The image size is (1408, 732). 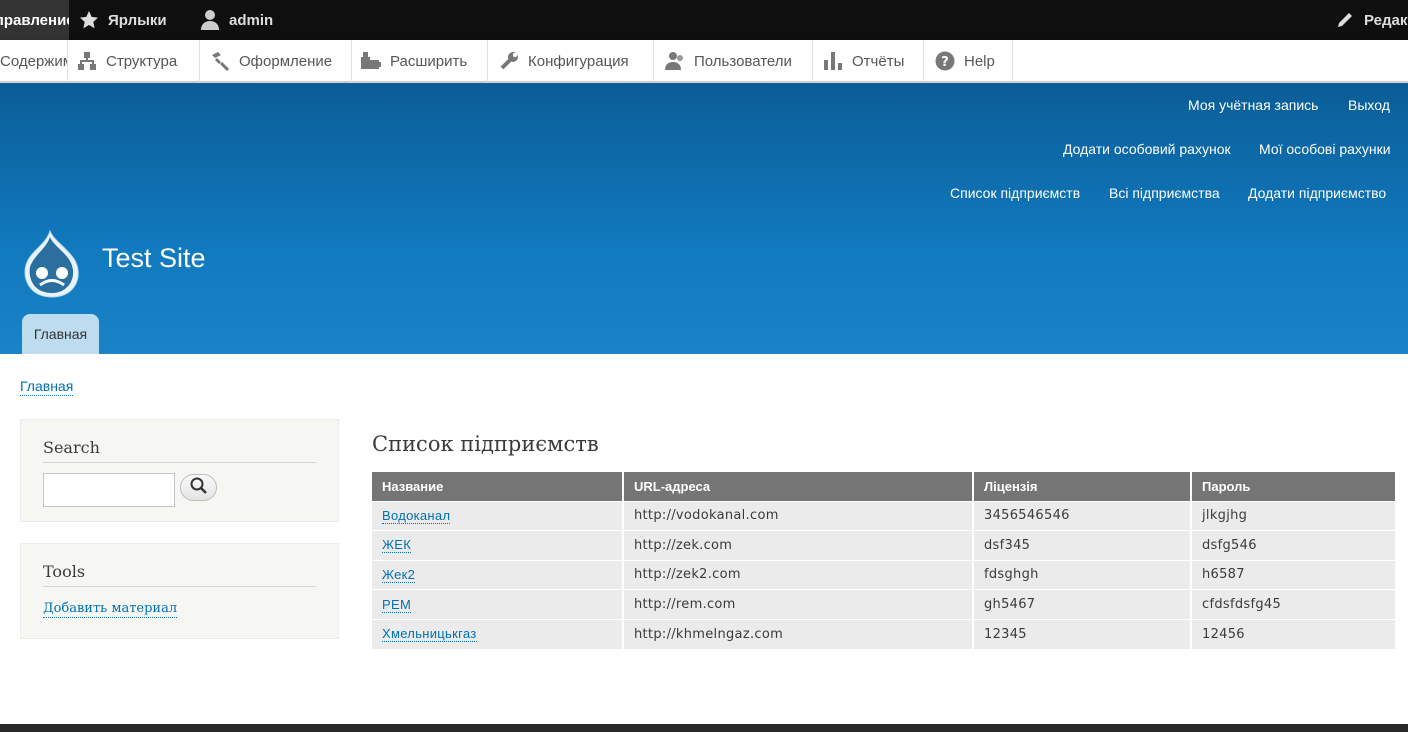 I want to click on cell-name: Водоканал, so click(x=498, y=515).